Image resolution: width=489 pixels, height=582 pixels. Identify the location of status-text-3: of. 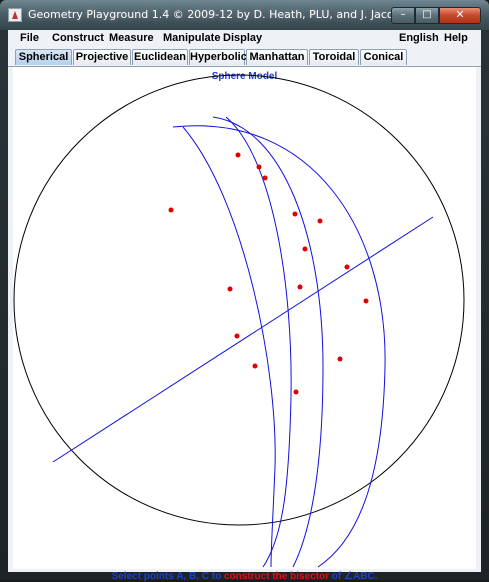
(337, 576).